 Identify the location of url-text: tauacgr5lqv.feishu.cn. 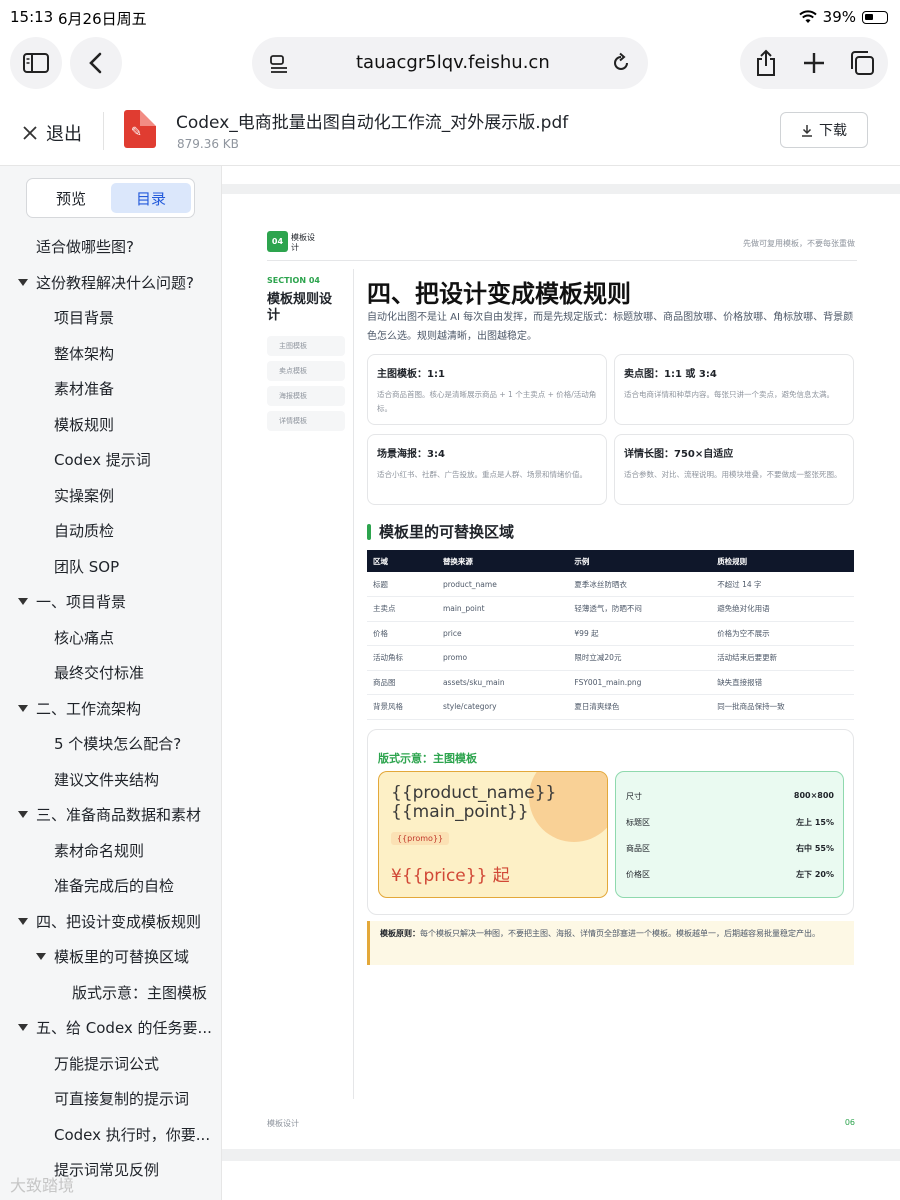
(453, 62).